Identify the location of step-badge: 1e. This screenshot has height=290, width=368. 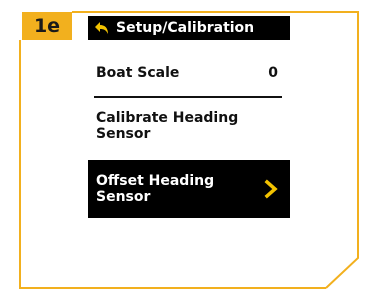
(47, 26).